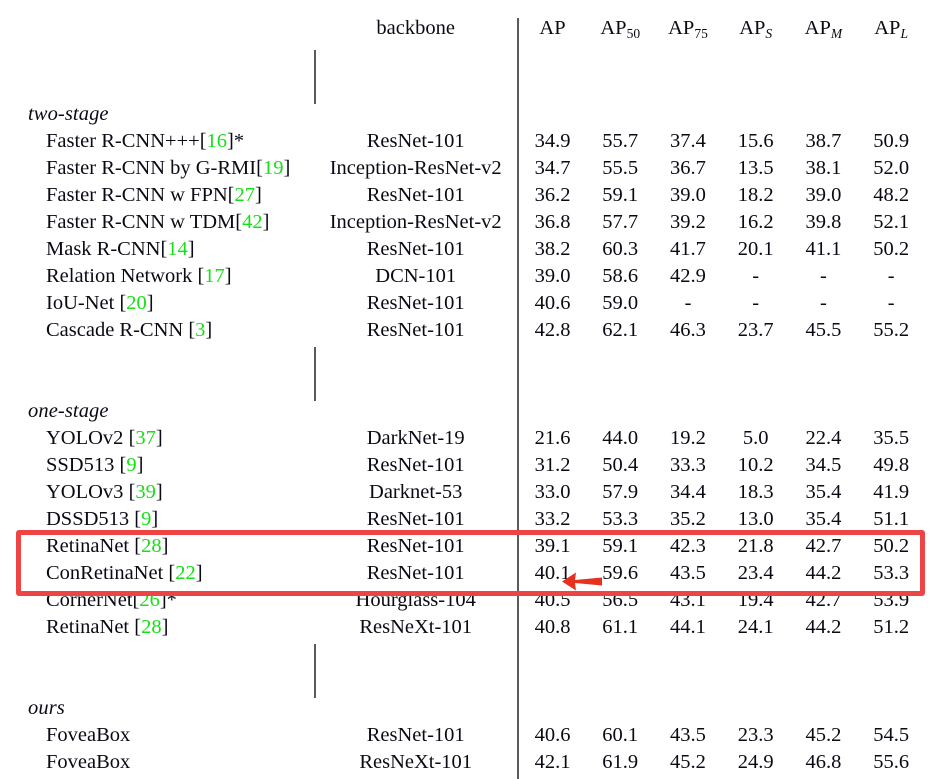 This screenshot has height=779, width=944. Describe the element at coordinates (891, 762) in the screenshot. I see `row-apl: 55.6` at that location.